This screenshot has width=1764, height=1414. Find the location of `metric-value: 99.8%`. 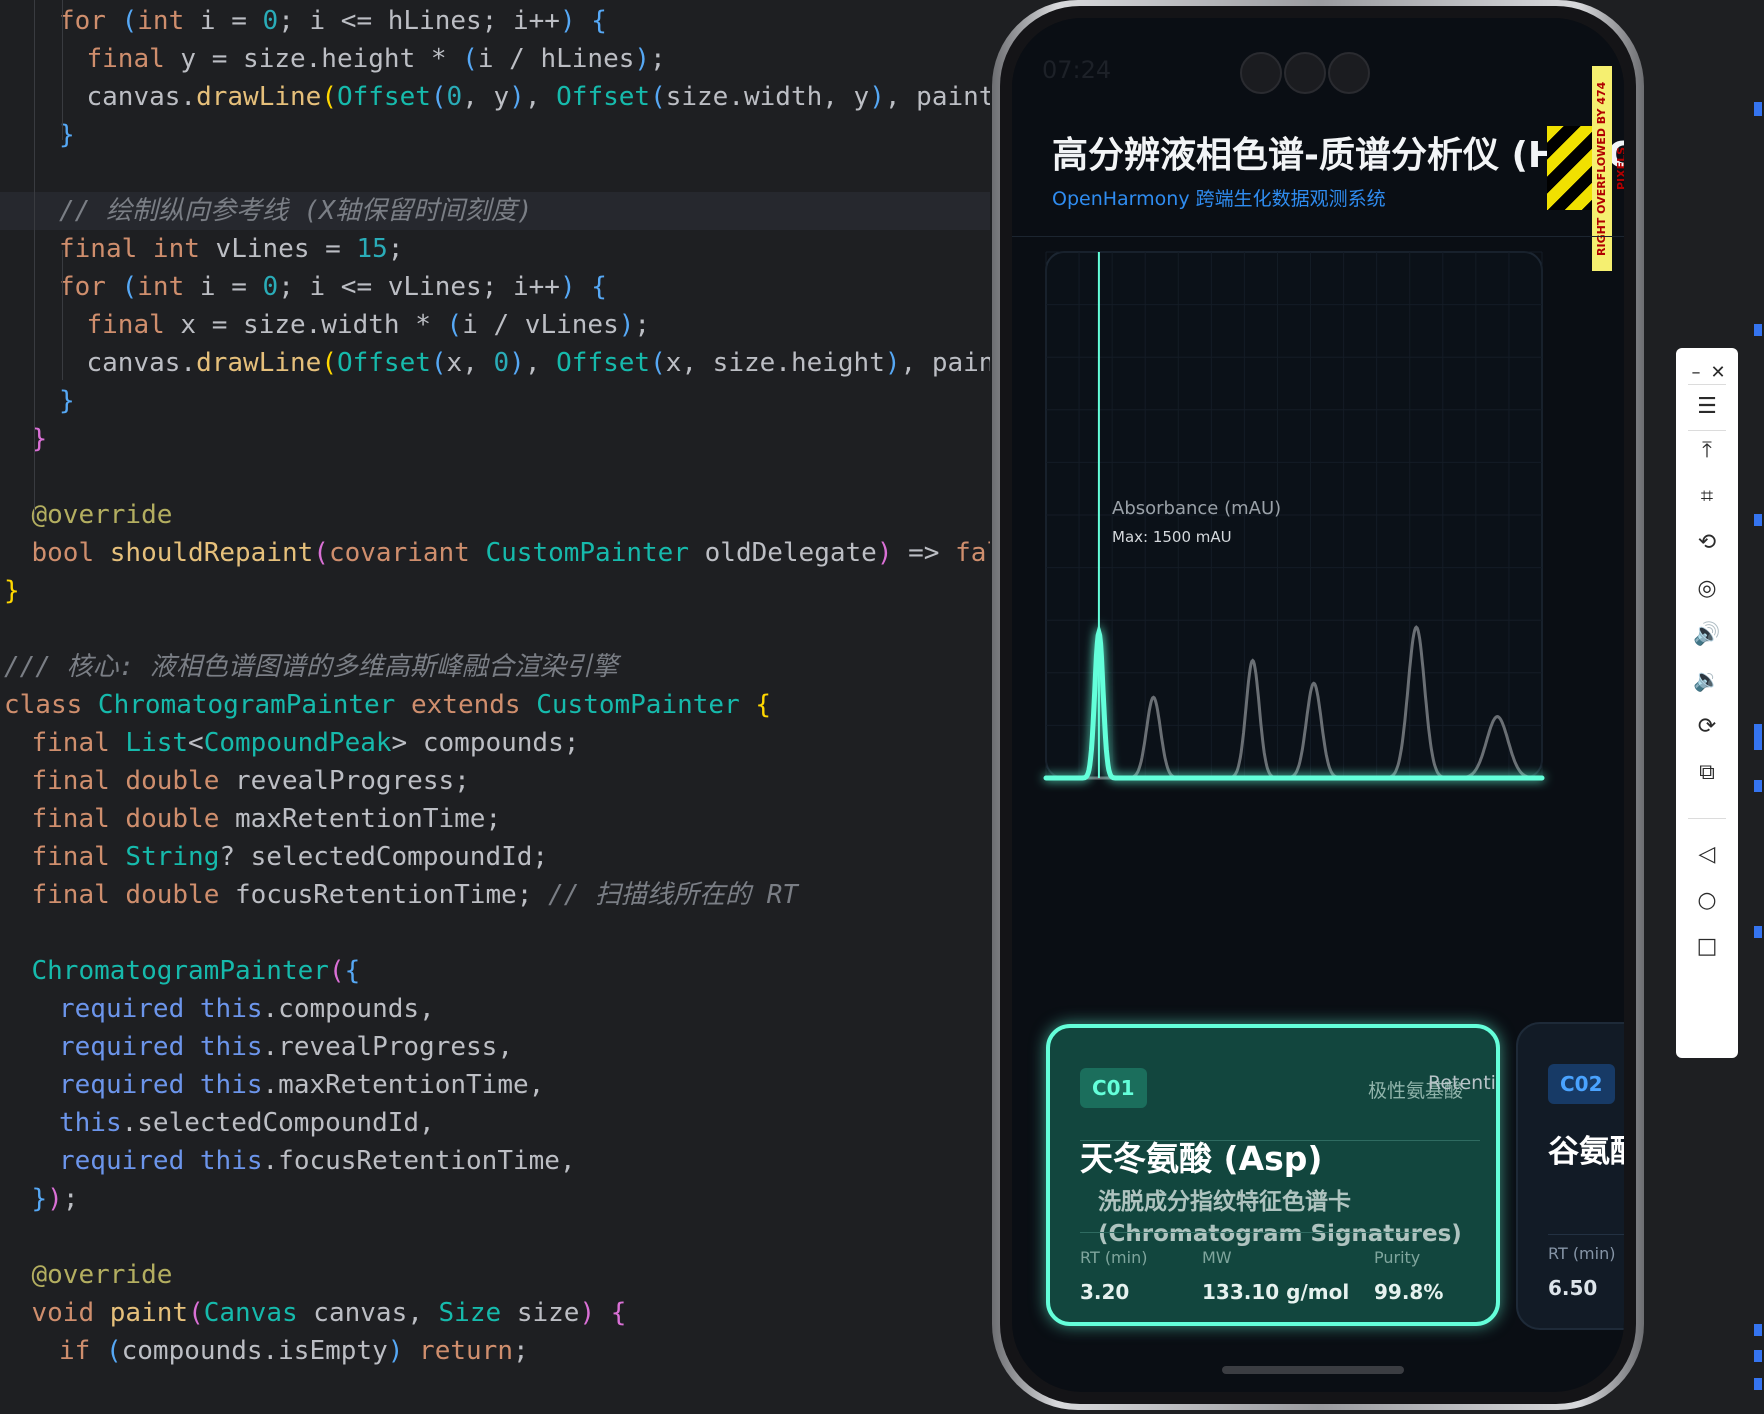

metric-value: 99.8% is located at coordinates (1409, 1292).